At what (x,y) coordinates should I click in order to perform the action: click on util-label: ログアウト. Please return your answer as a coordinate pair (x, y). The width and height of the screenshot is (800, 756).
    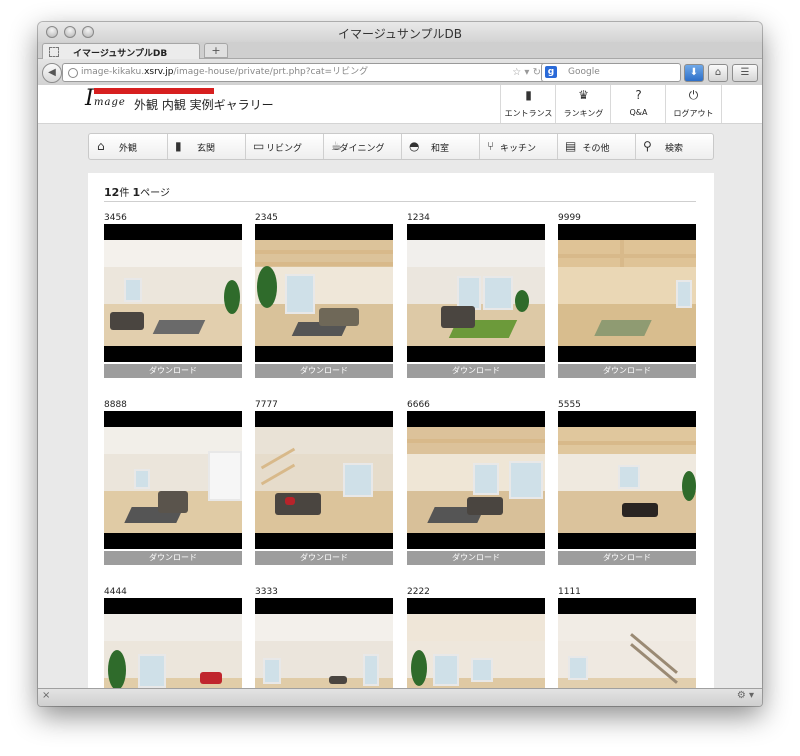
    Looking at the image, I should click on (693, 113).